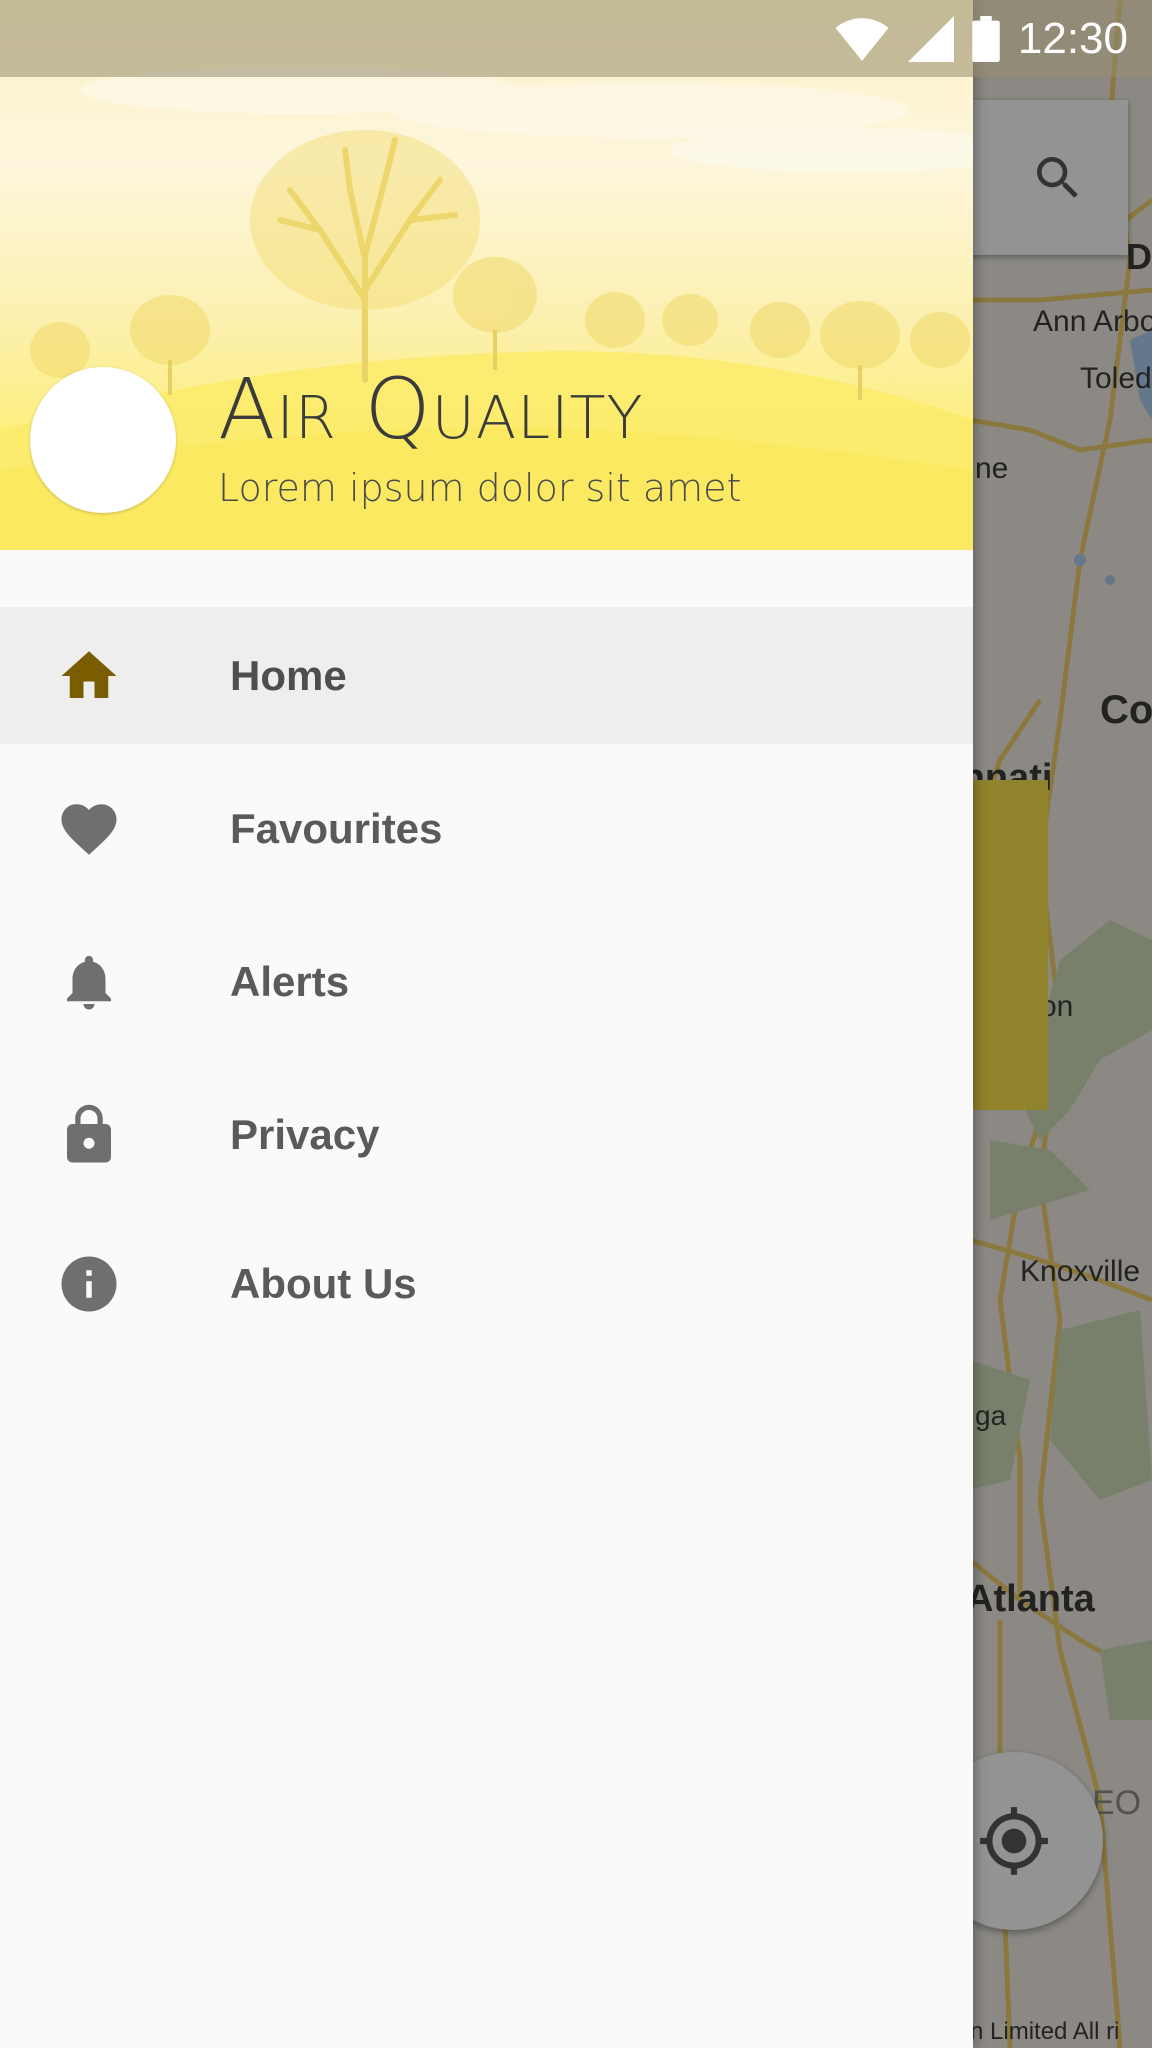 The image size is (1152, 2048). I want to click on menu-item-label: Home, so click(288, 675).